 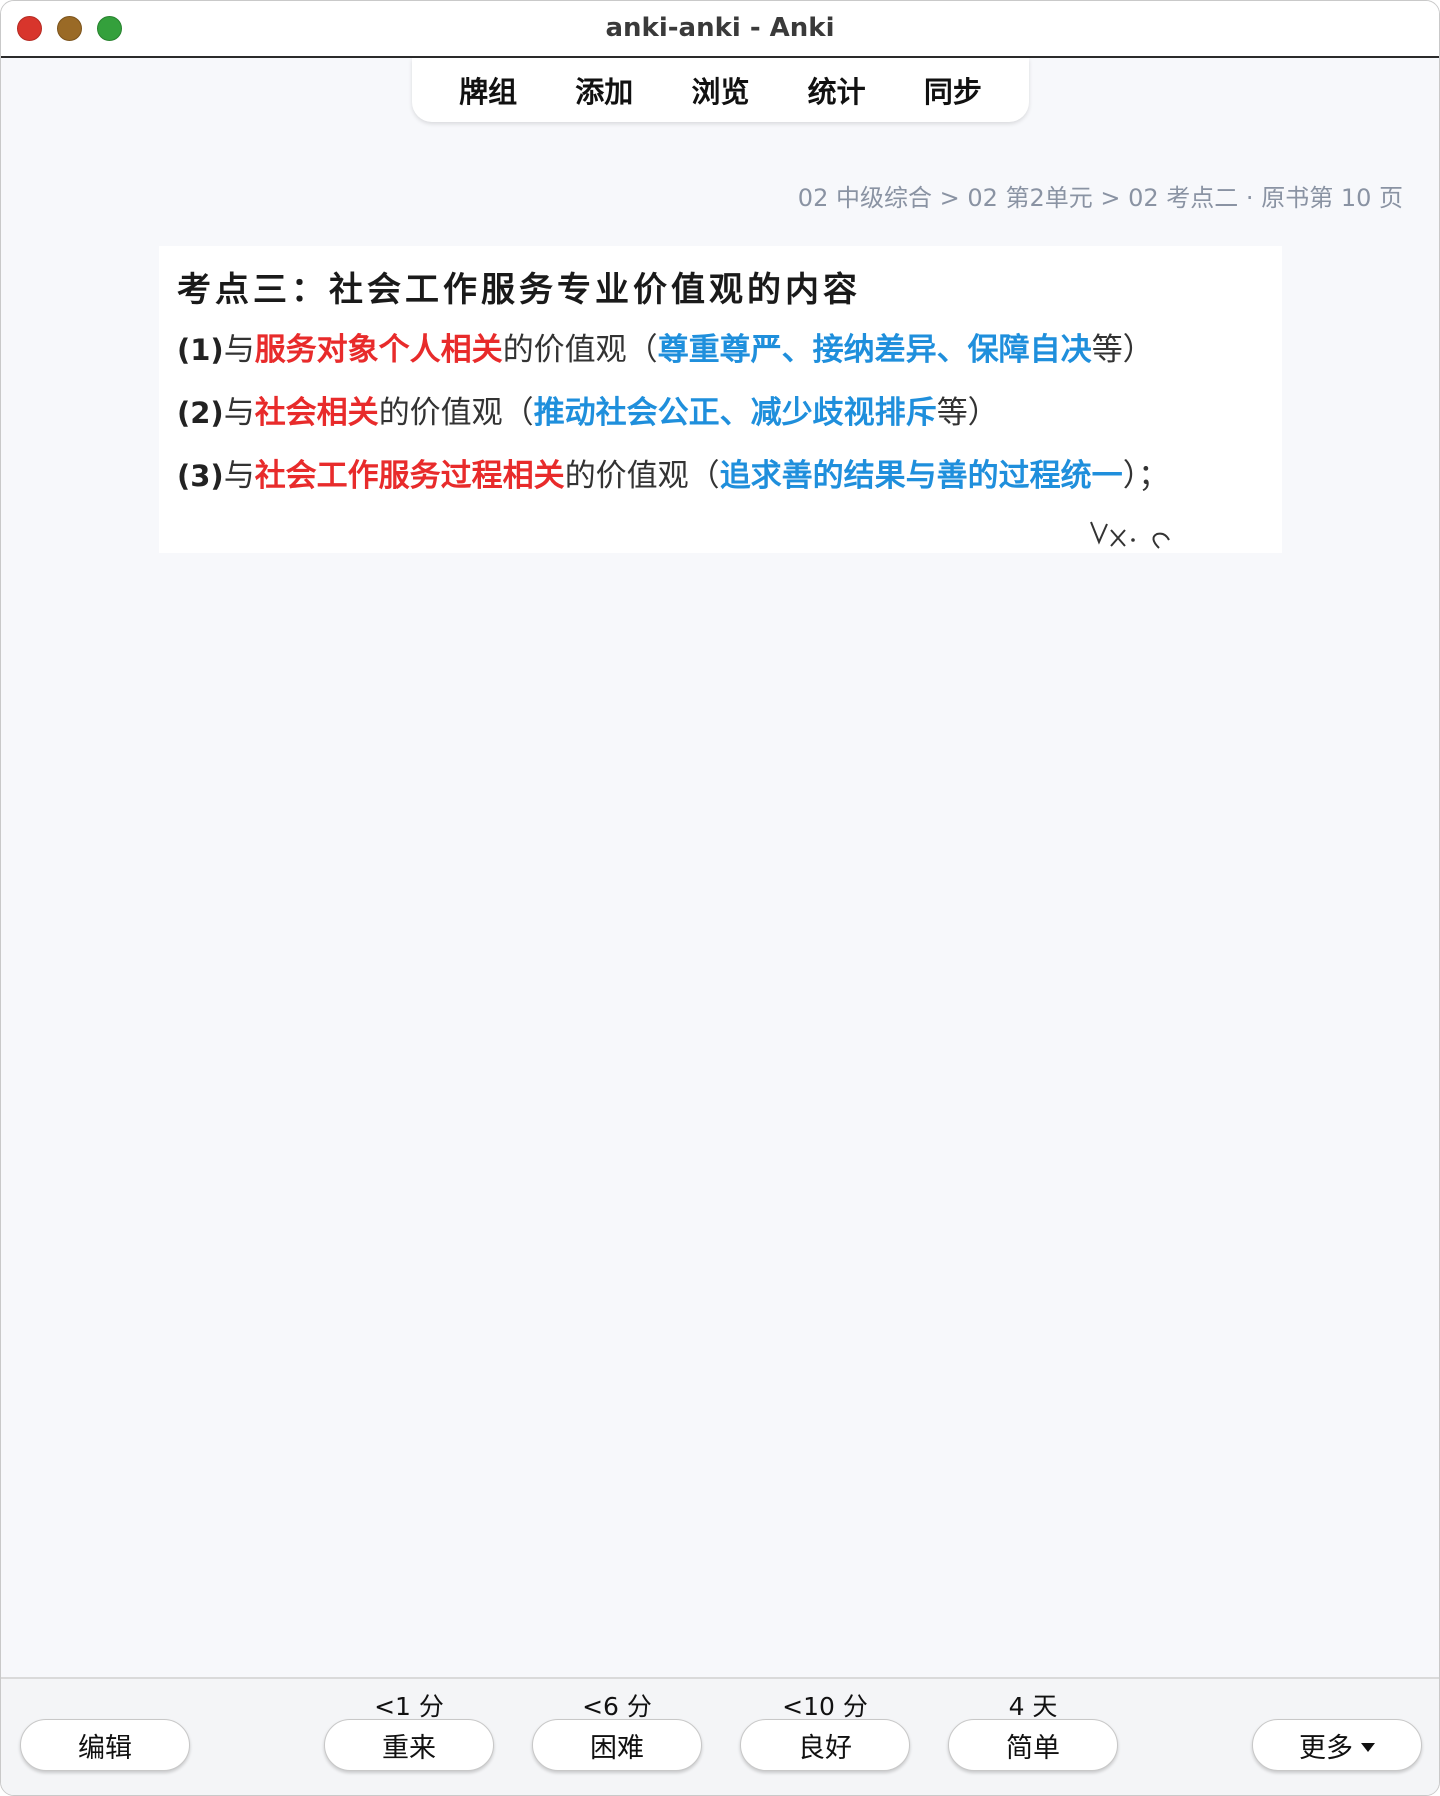 What do you see at coordinates (617, 1745) in the screenshot?
I see `hard-button: 困难` at bounding box center [617, 1745].